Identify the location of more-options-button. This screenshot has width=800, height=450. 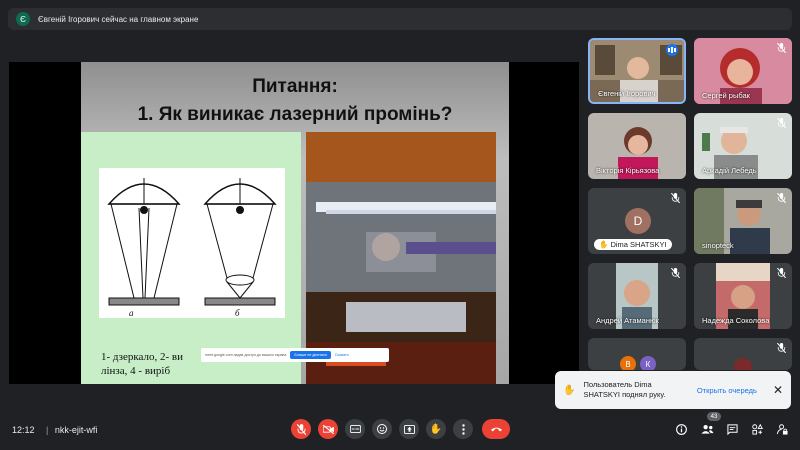
(463, 429).